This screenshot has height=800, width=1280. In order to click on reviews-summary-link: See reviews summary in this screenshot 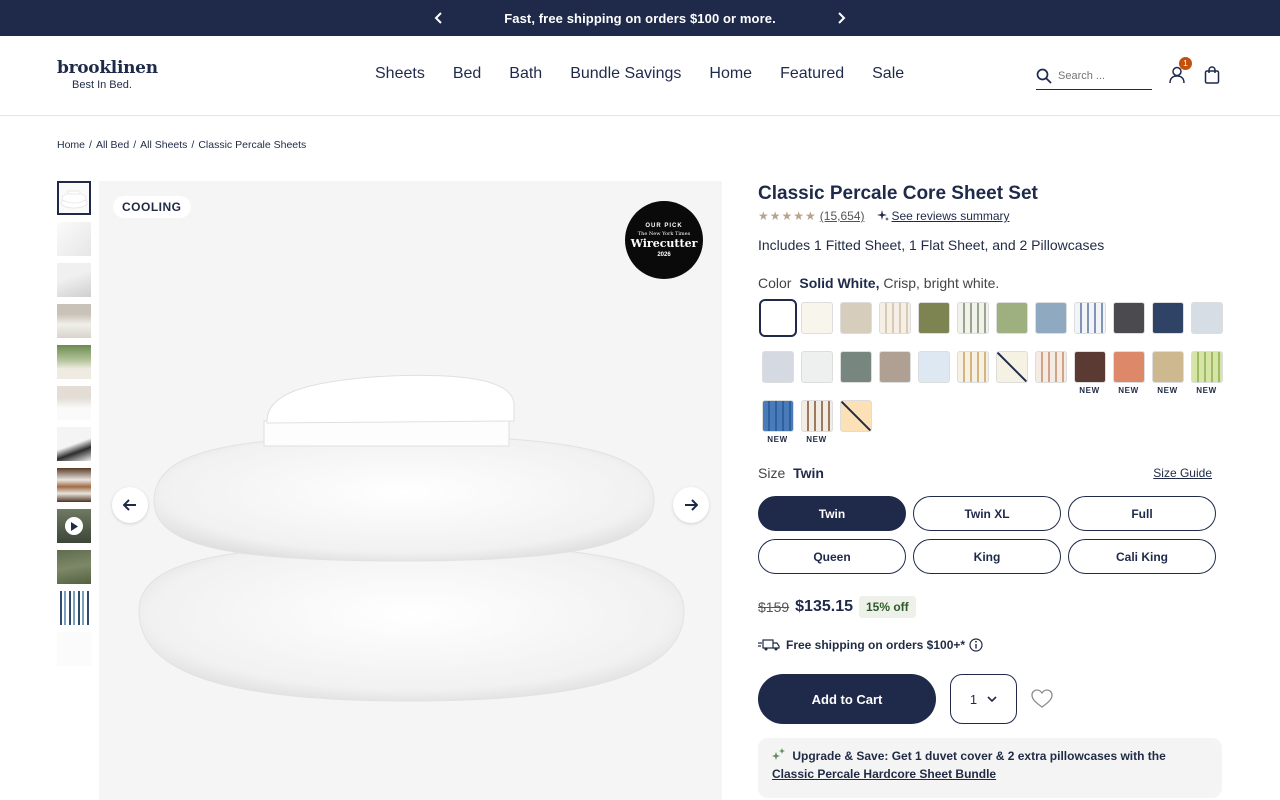, I will do `click(943, 216)`.